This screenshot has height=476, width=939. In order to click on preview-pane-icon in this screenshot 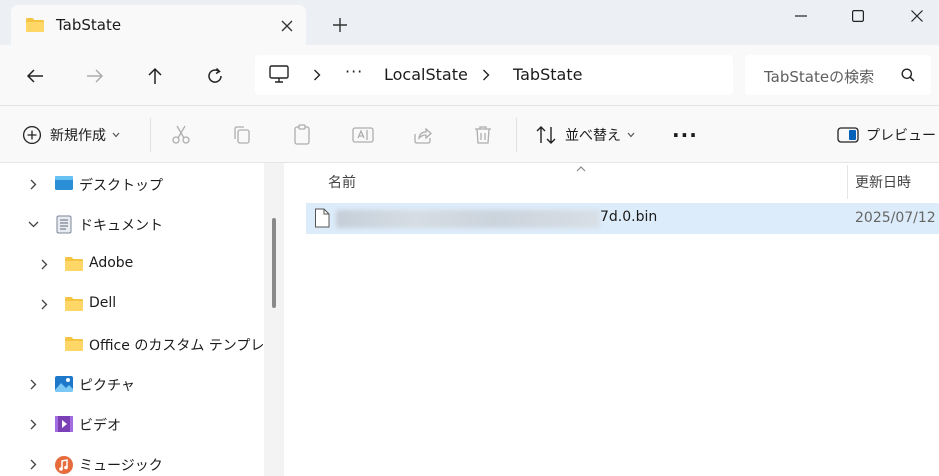, I will do `click(848, 135)`.